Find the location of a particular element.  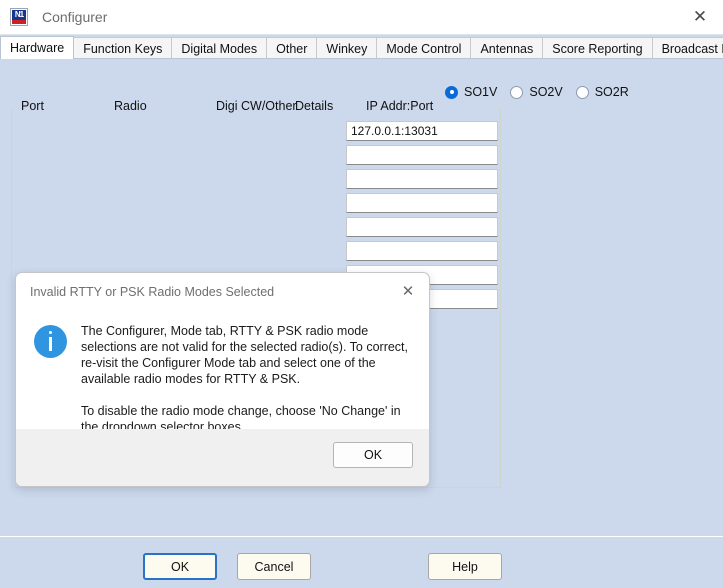

ip-addr-port-input-1: 127.0.0.1:13031 is located at coordinates (422, 131).